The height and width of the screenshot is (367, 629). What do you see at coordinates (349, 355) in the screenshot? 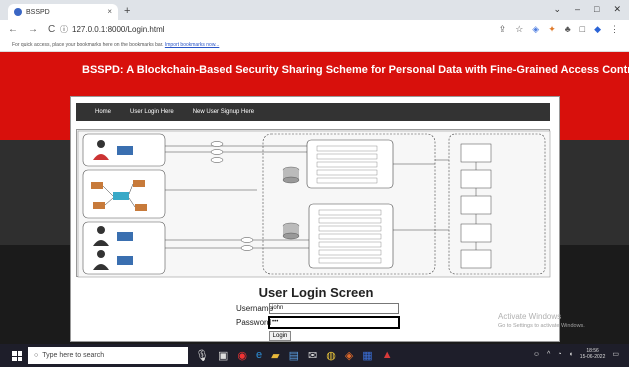
I see `media-icon: ◈` at bounding box center [349, 355].